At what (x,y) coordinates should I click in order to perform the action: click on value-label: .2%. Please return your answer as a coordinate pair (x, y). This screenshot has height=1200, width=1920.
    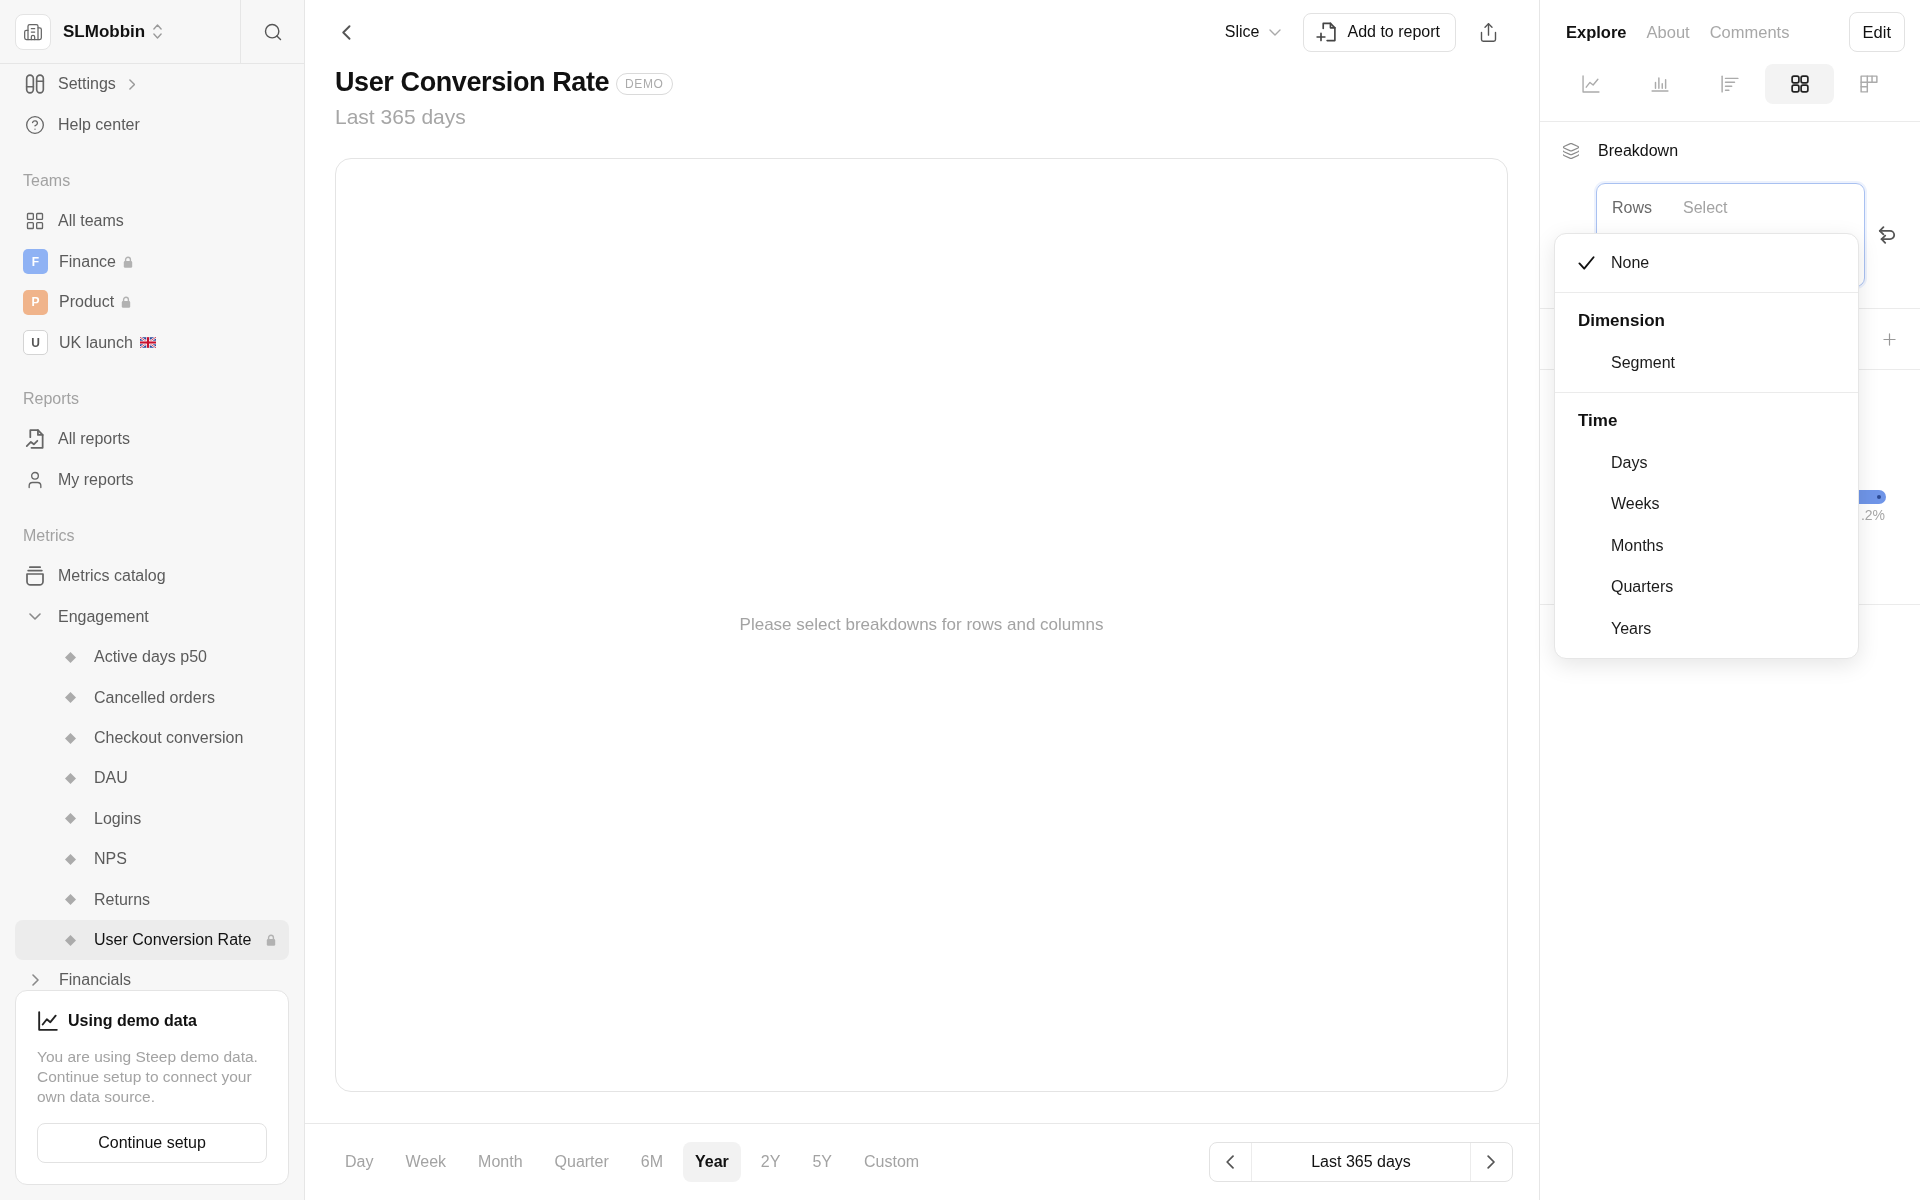
    Looking at the image, I should click on (1872, 515).